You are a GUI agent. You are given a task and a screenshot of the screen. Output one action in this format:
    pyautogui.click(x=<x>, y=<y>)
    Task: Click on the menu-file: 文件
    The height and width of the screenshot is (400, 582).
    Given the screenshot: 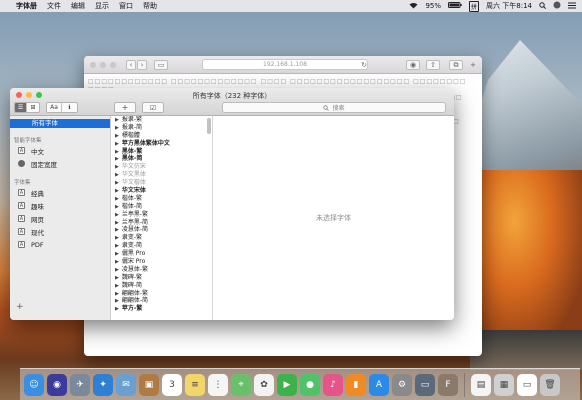 What is the action you would take?
    pyautogui.click(x=54, y=6)
    